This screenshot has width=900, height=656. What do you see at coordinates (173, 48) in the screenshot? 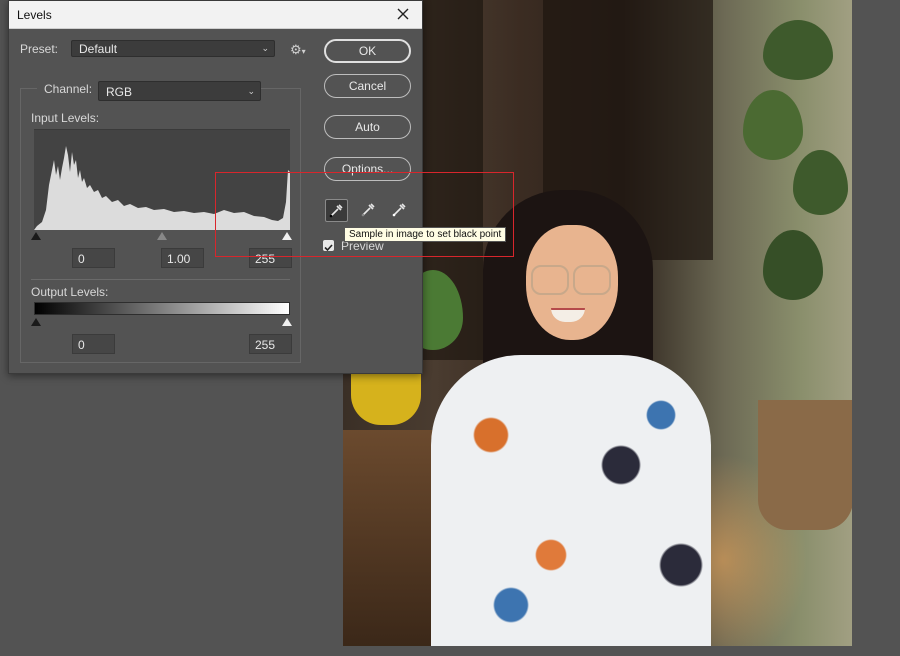
I see `preset-select: Default ⌄` at bounding box center [173, 48].